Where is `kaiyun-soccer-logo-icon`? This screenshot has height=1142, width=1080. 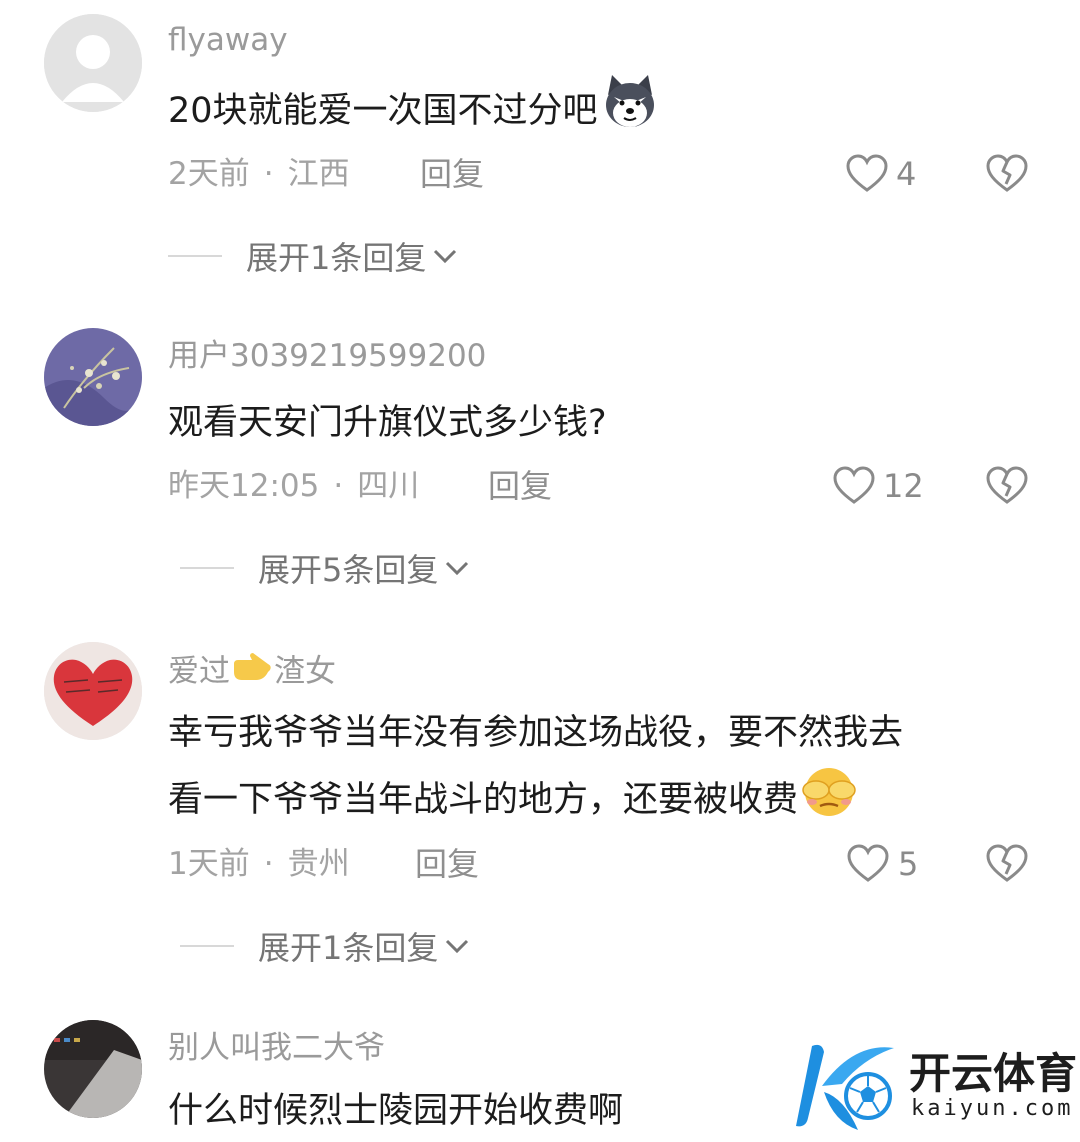 kaiyun-soccer-logo-icon is located at coordinates (845, 1087).